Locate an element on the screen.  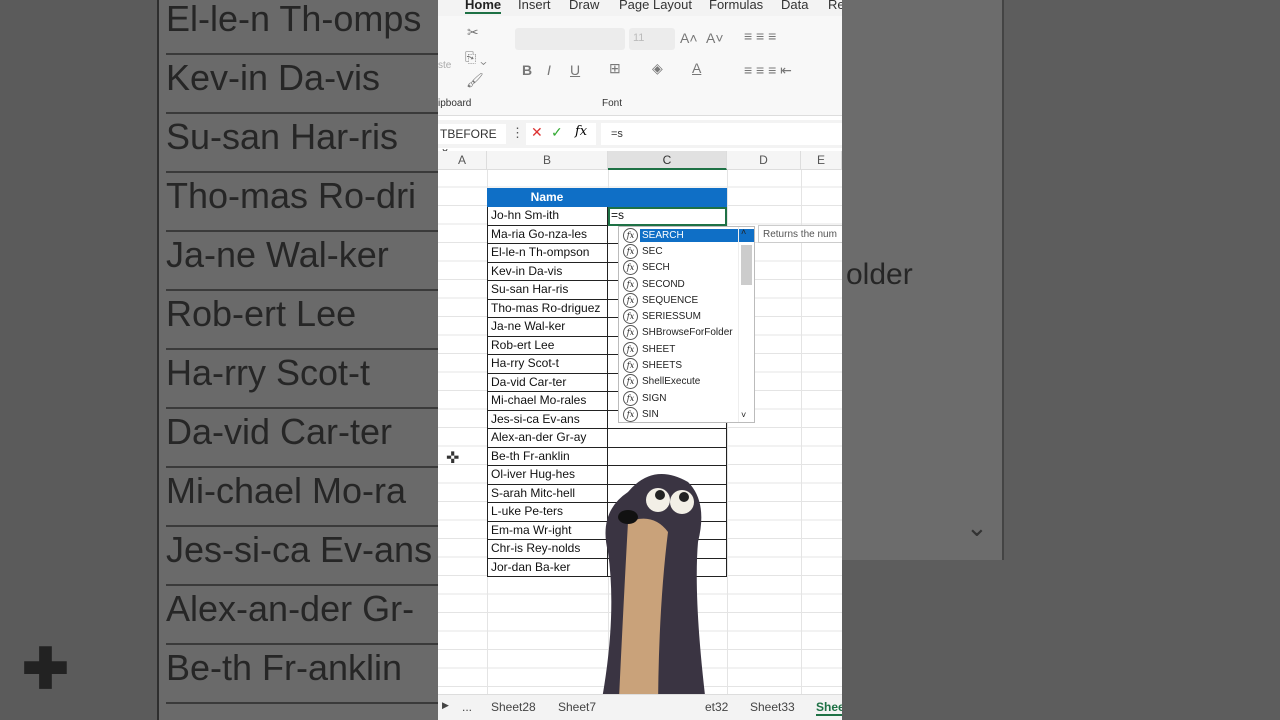
formula-value: =s is located at coordinates (617, 134).